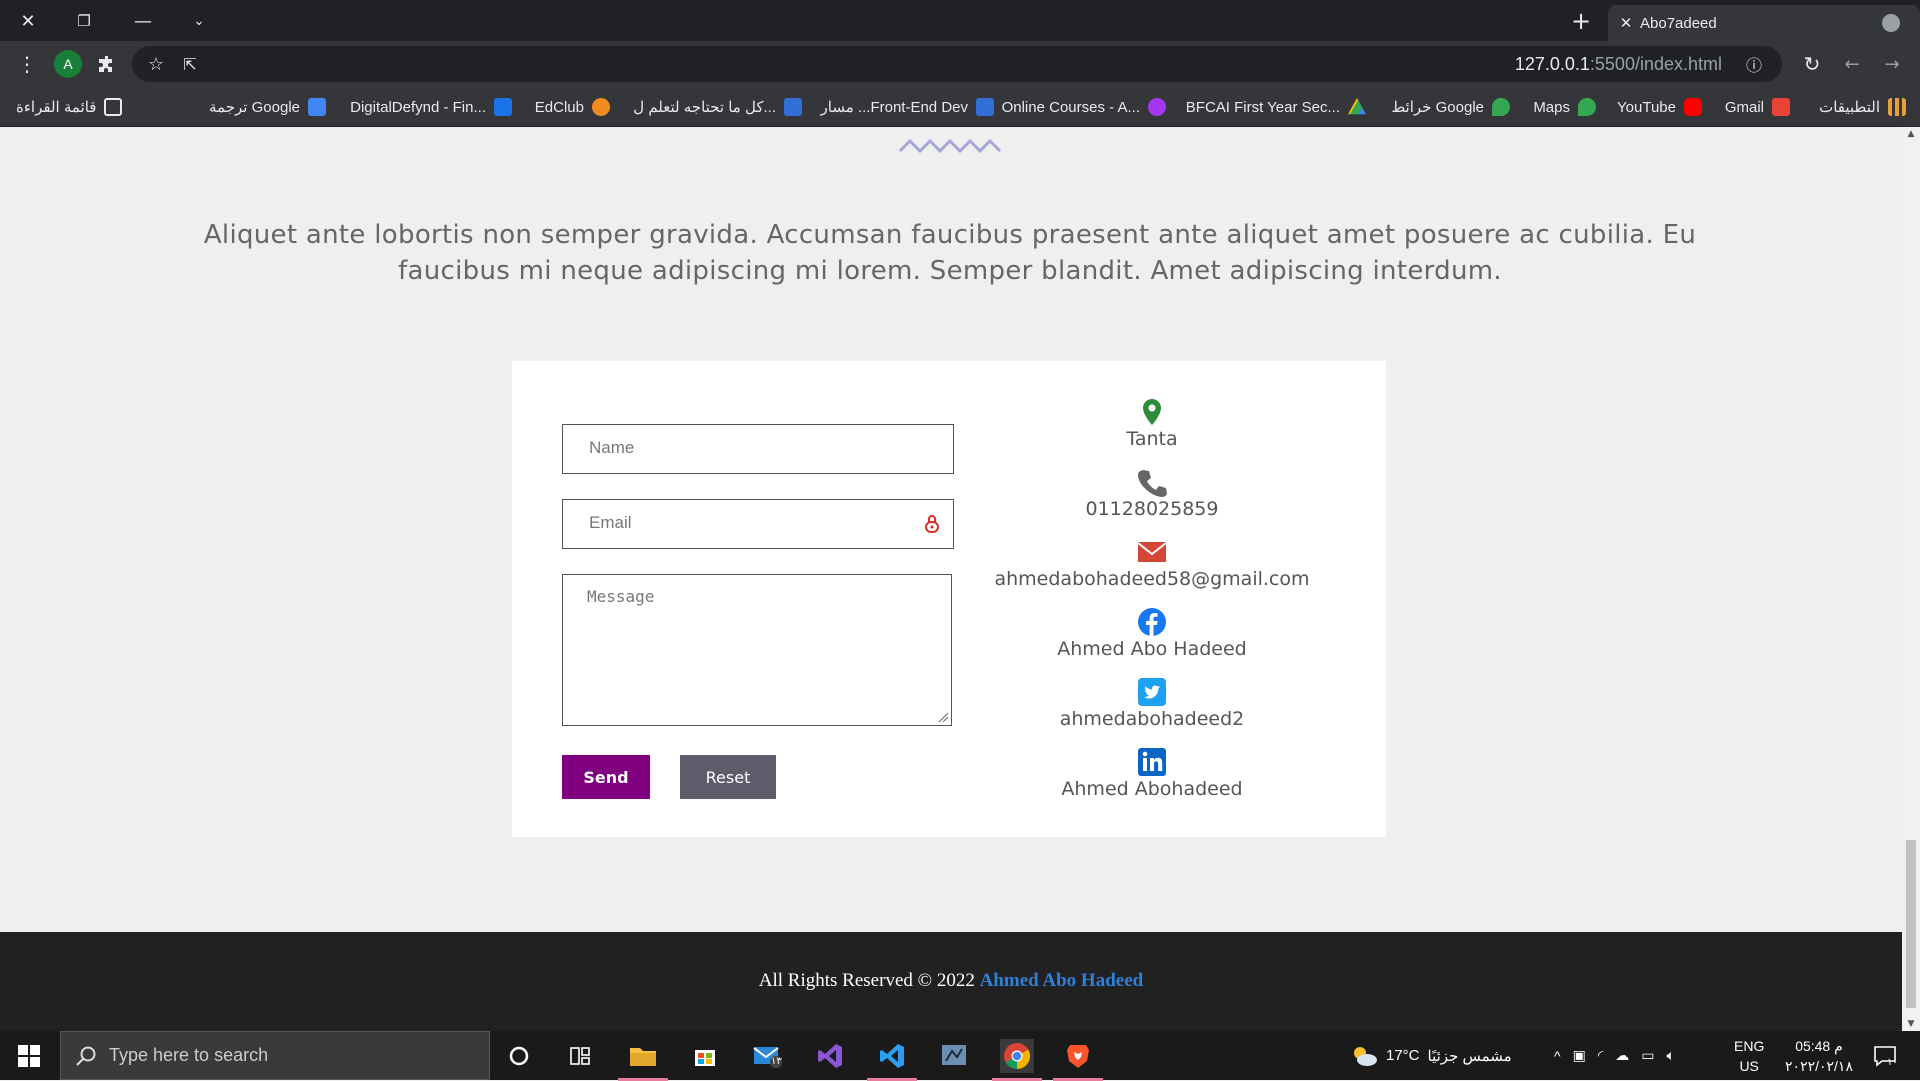  I want to click on bookmark-label: ترجمة Google, so click(254, 107).